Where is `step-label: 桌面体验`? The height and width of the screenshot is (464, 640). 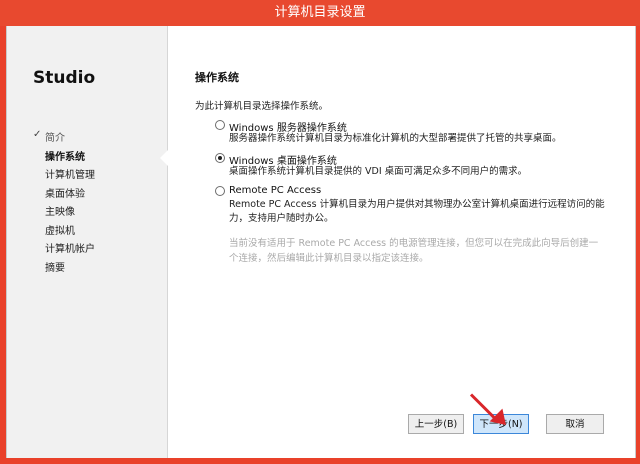 step-label: 桌面体验 is located at coordinates (65, 194).